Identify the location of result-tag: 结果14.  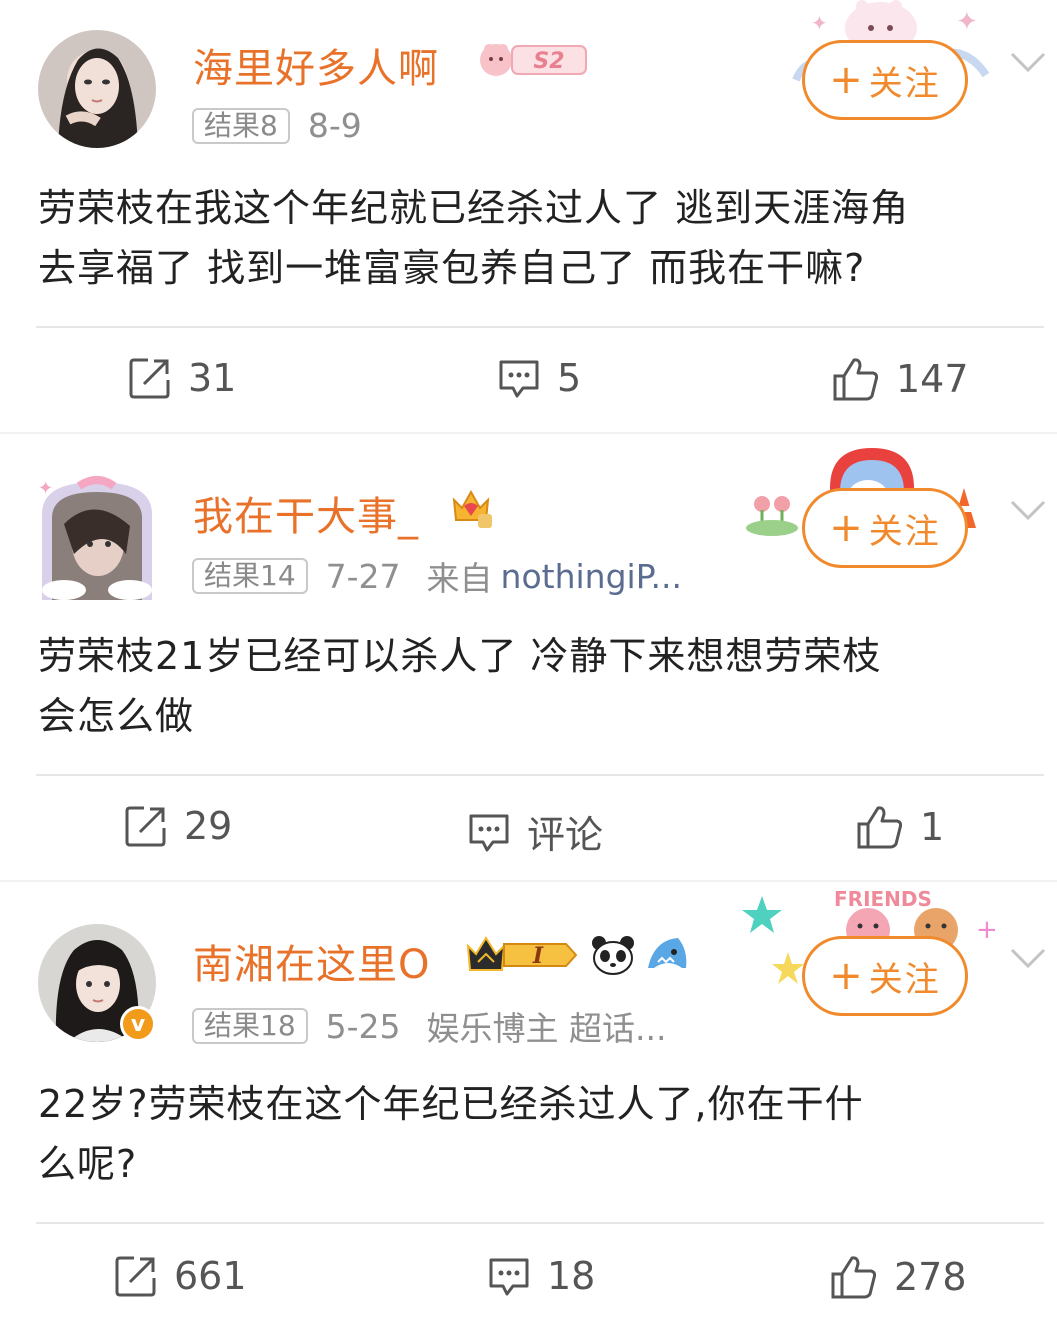
(250, 576).